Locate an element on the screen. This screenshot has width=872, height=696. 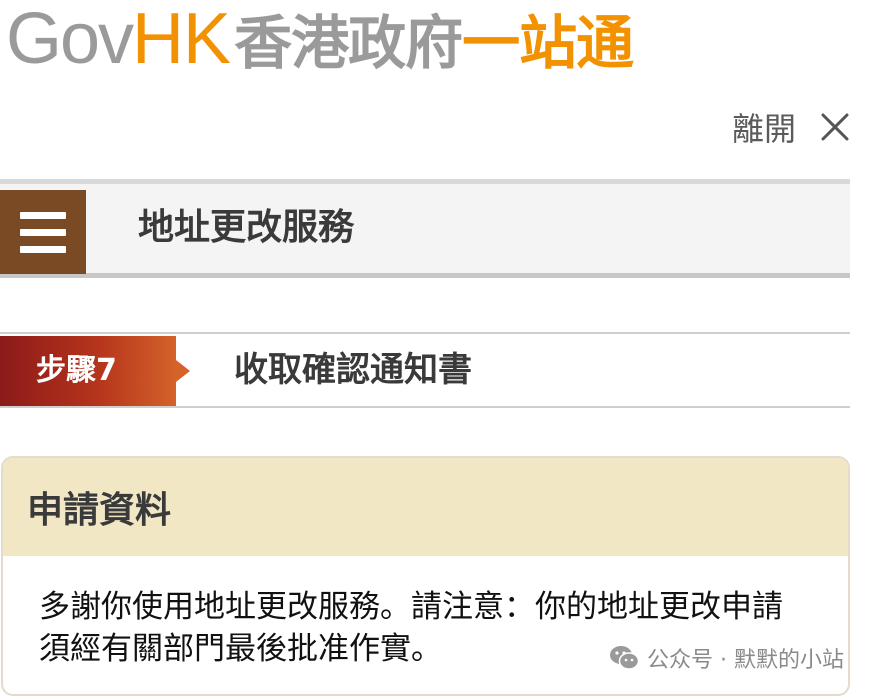
step-indicator-bar: 步驟7 收取確認通知書 is located at coordinates (425, 370).